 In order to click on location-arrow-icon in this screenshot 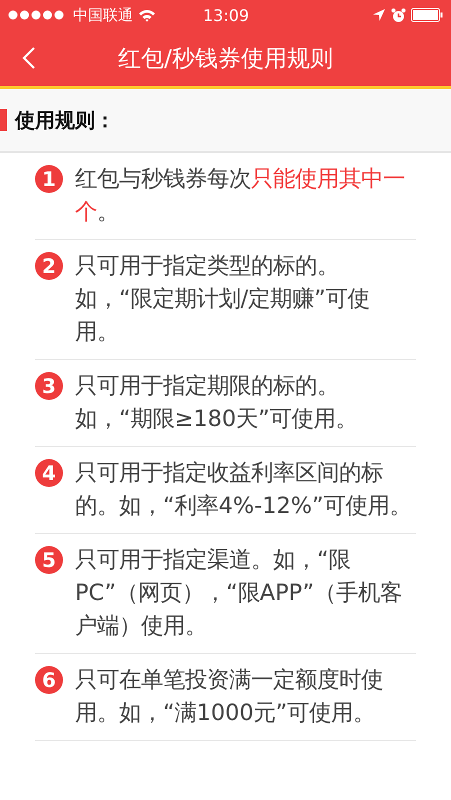, I will do `click(379, 15)`.